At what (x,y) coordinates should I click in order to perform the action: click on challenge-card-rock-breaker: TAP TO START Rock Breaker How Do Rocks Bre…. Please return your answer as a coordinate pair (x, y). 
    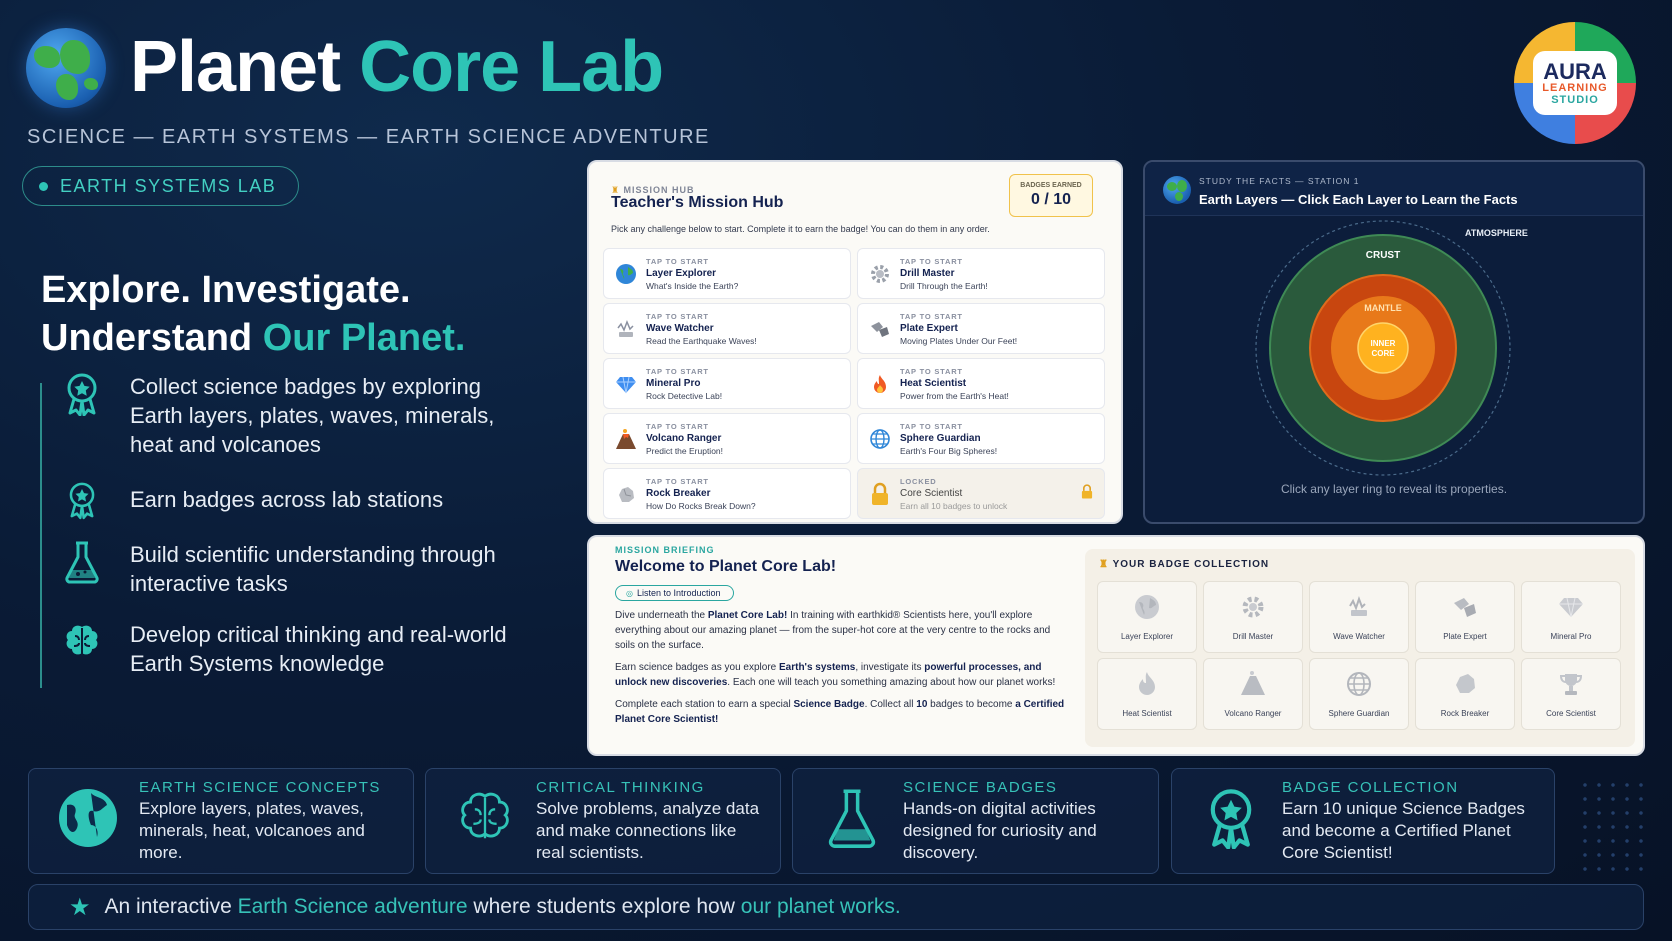
    Looking at the image, I should click on (727, 493).